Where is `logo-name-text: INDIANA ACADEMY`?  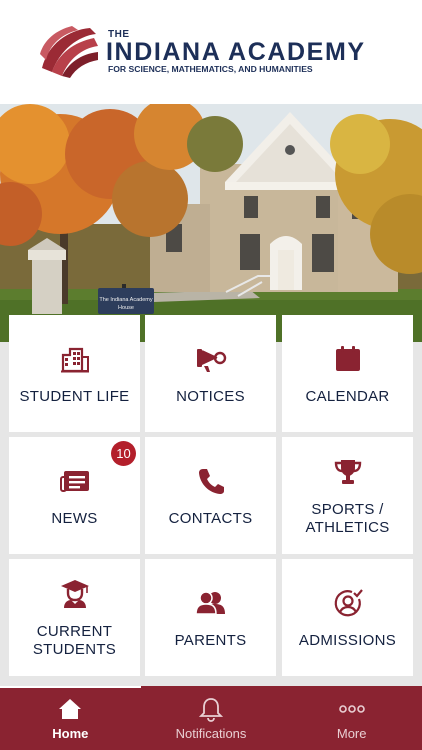
logo-name-text: INDIANA ACADEMY is located at coordinates (236, 52).